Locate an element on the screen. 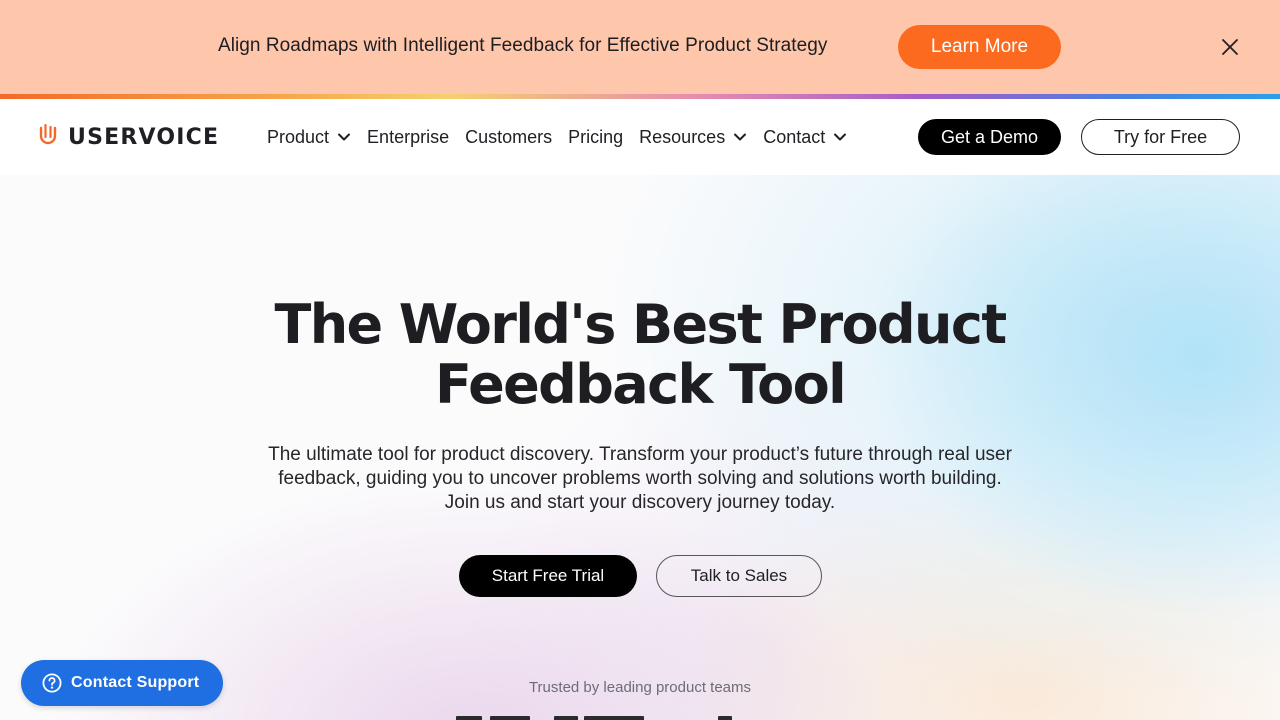  nav-item-product: Product is located at coordinates (309, 137).